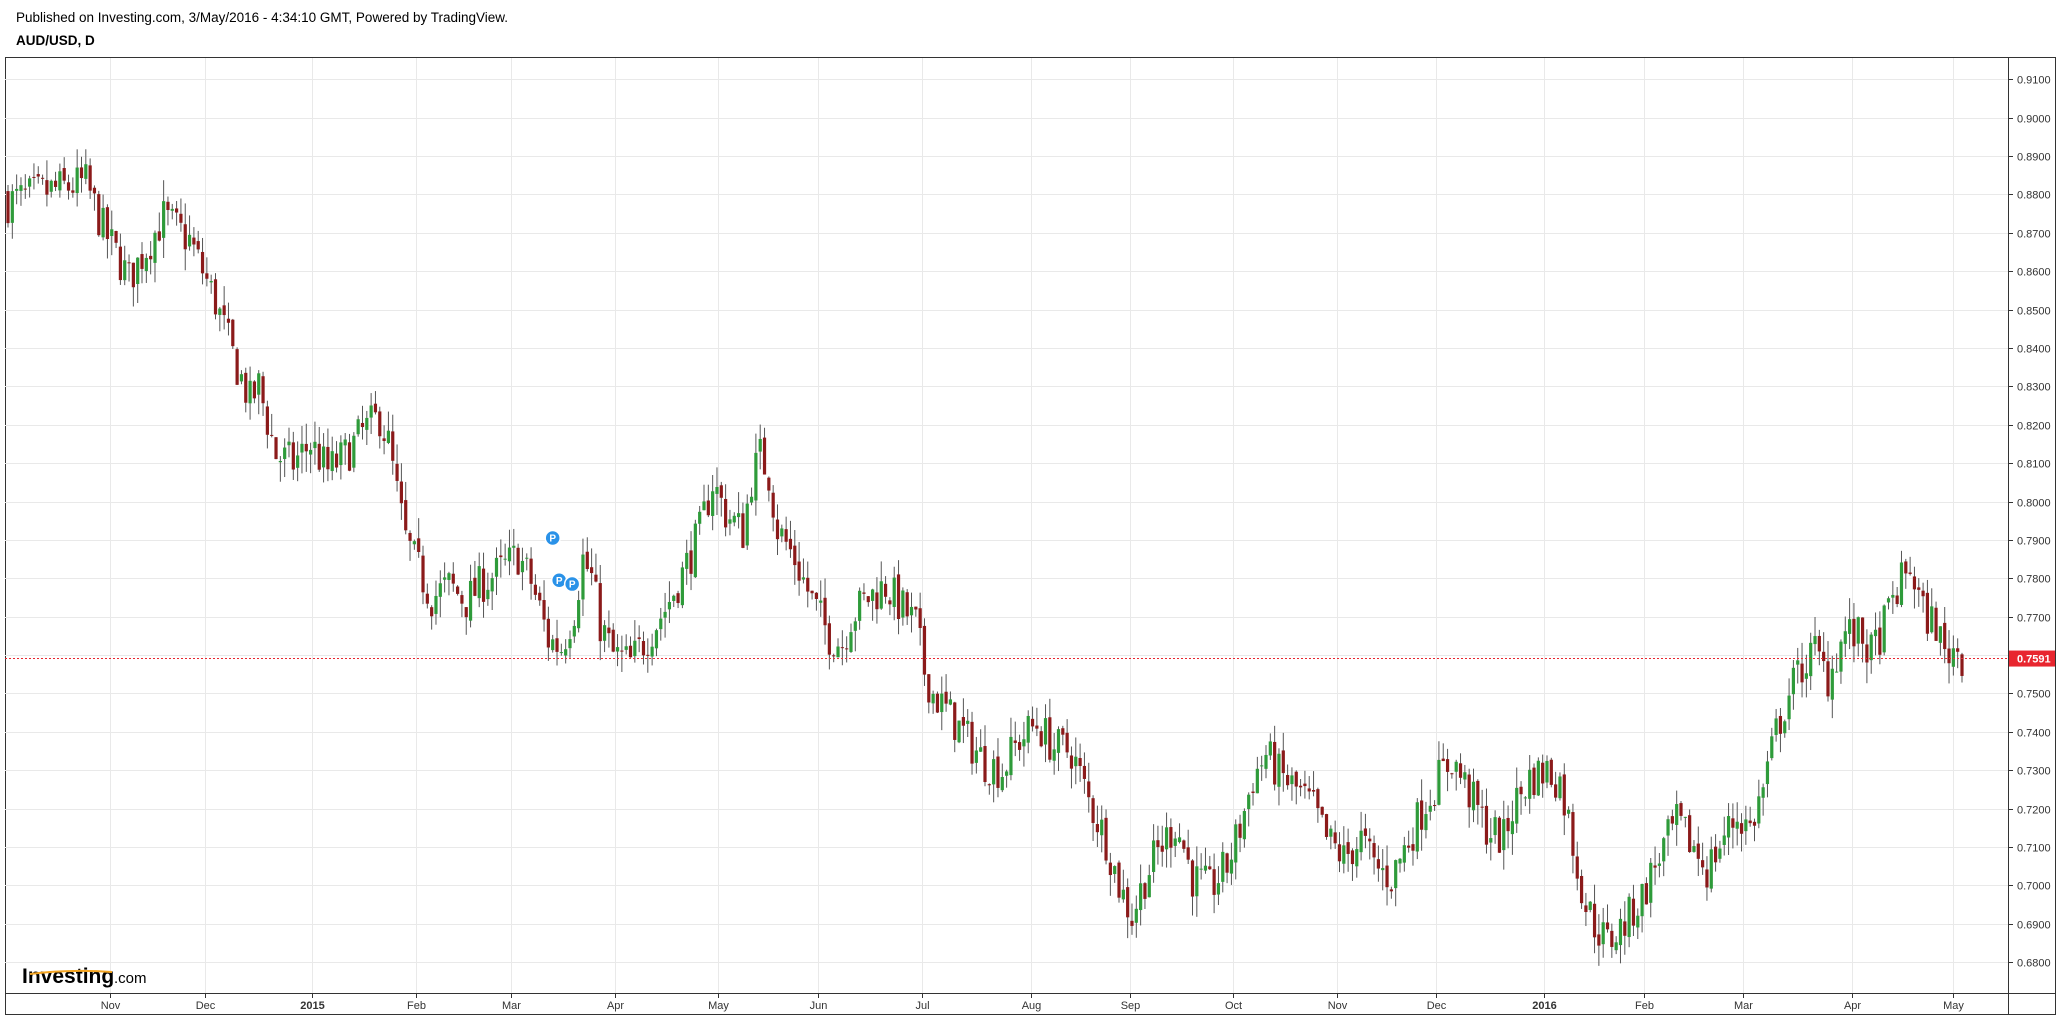  I want to click on price-tick-label: 0.8300, so click(2034, 388).